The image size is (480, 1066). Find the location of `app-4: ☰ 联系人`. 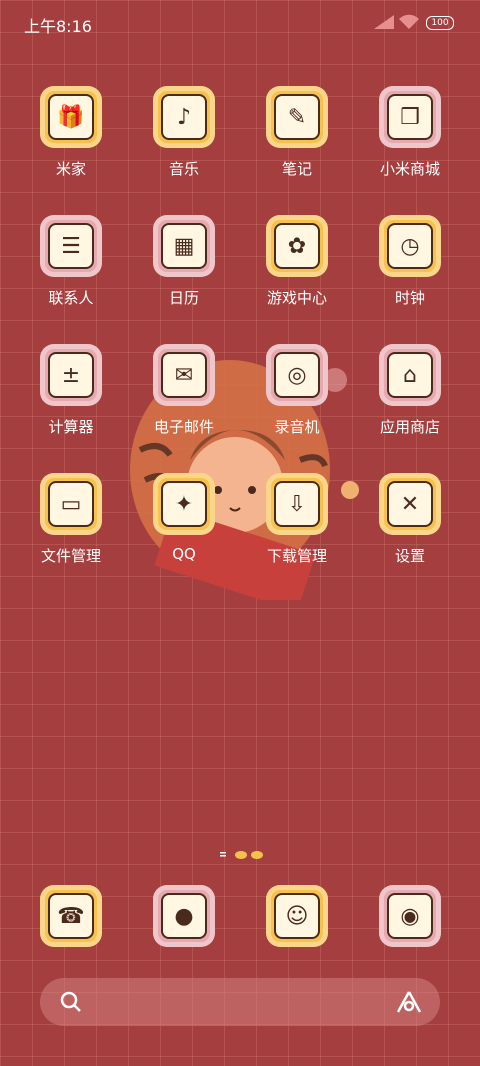

app-4: ☰ 联系人 is located at coordinates (71, 270).